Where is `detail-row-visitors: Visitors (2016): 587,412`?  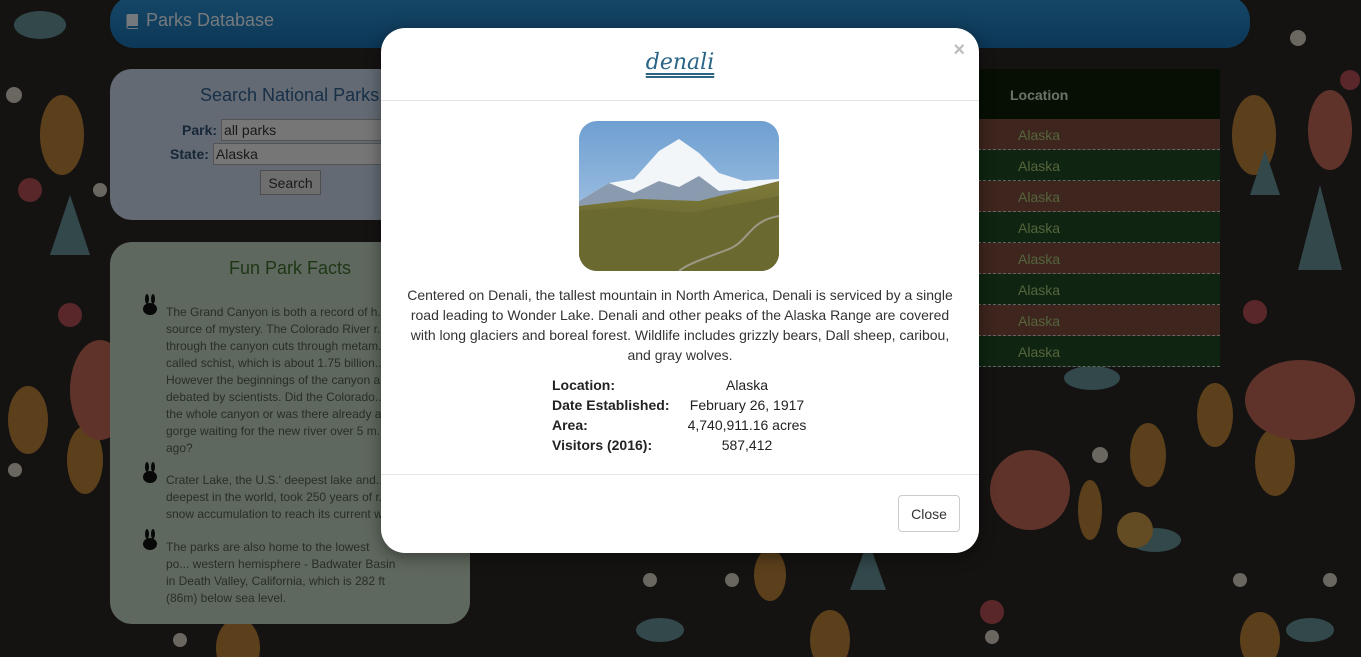 detail-row-visitors: Visitors (2016): 587,412 is located at coordinates (682, 445).